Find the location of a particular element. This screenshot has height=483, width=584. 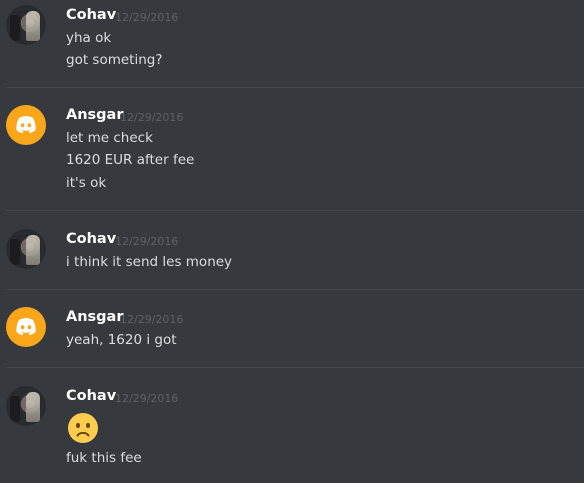

message-text: yeah, 1620 i got is located at coordinates (121, 340).